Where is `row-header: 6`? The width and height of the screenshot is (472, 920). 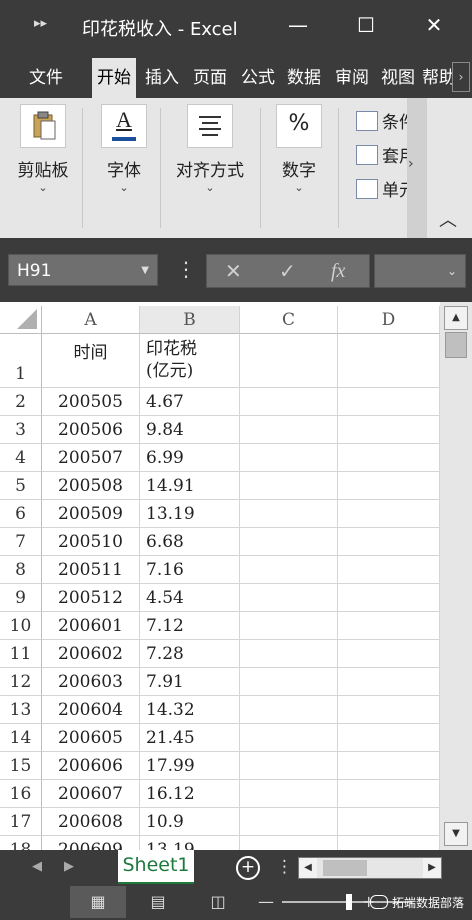 row-header: 6 is located at coordinates (21, 514).